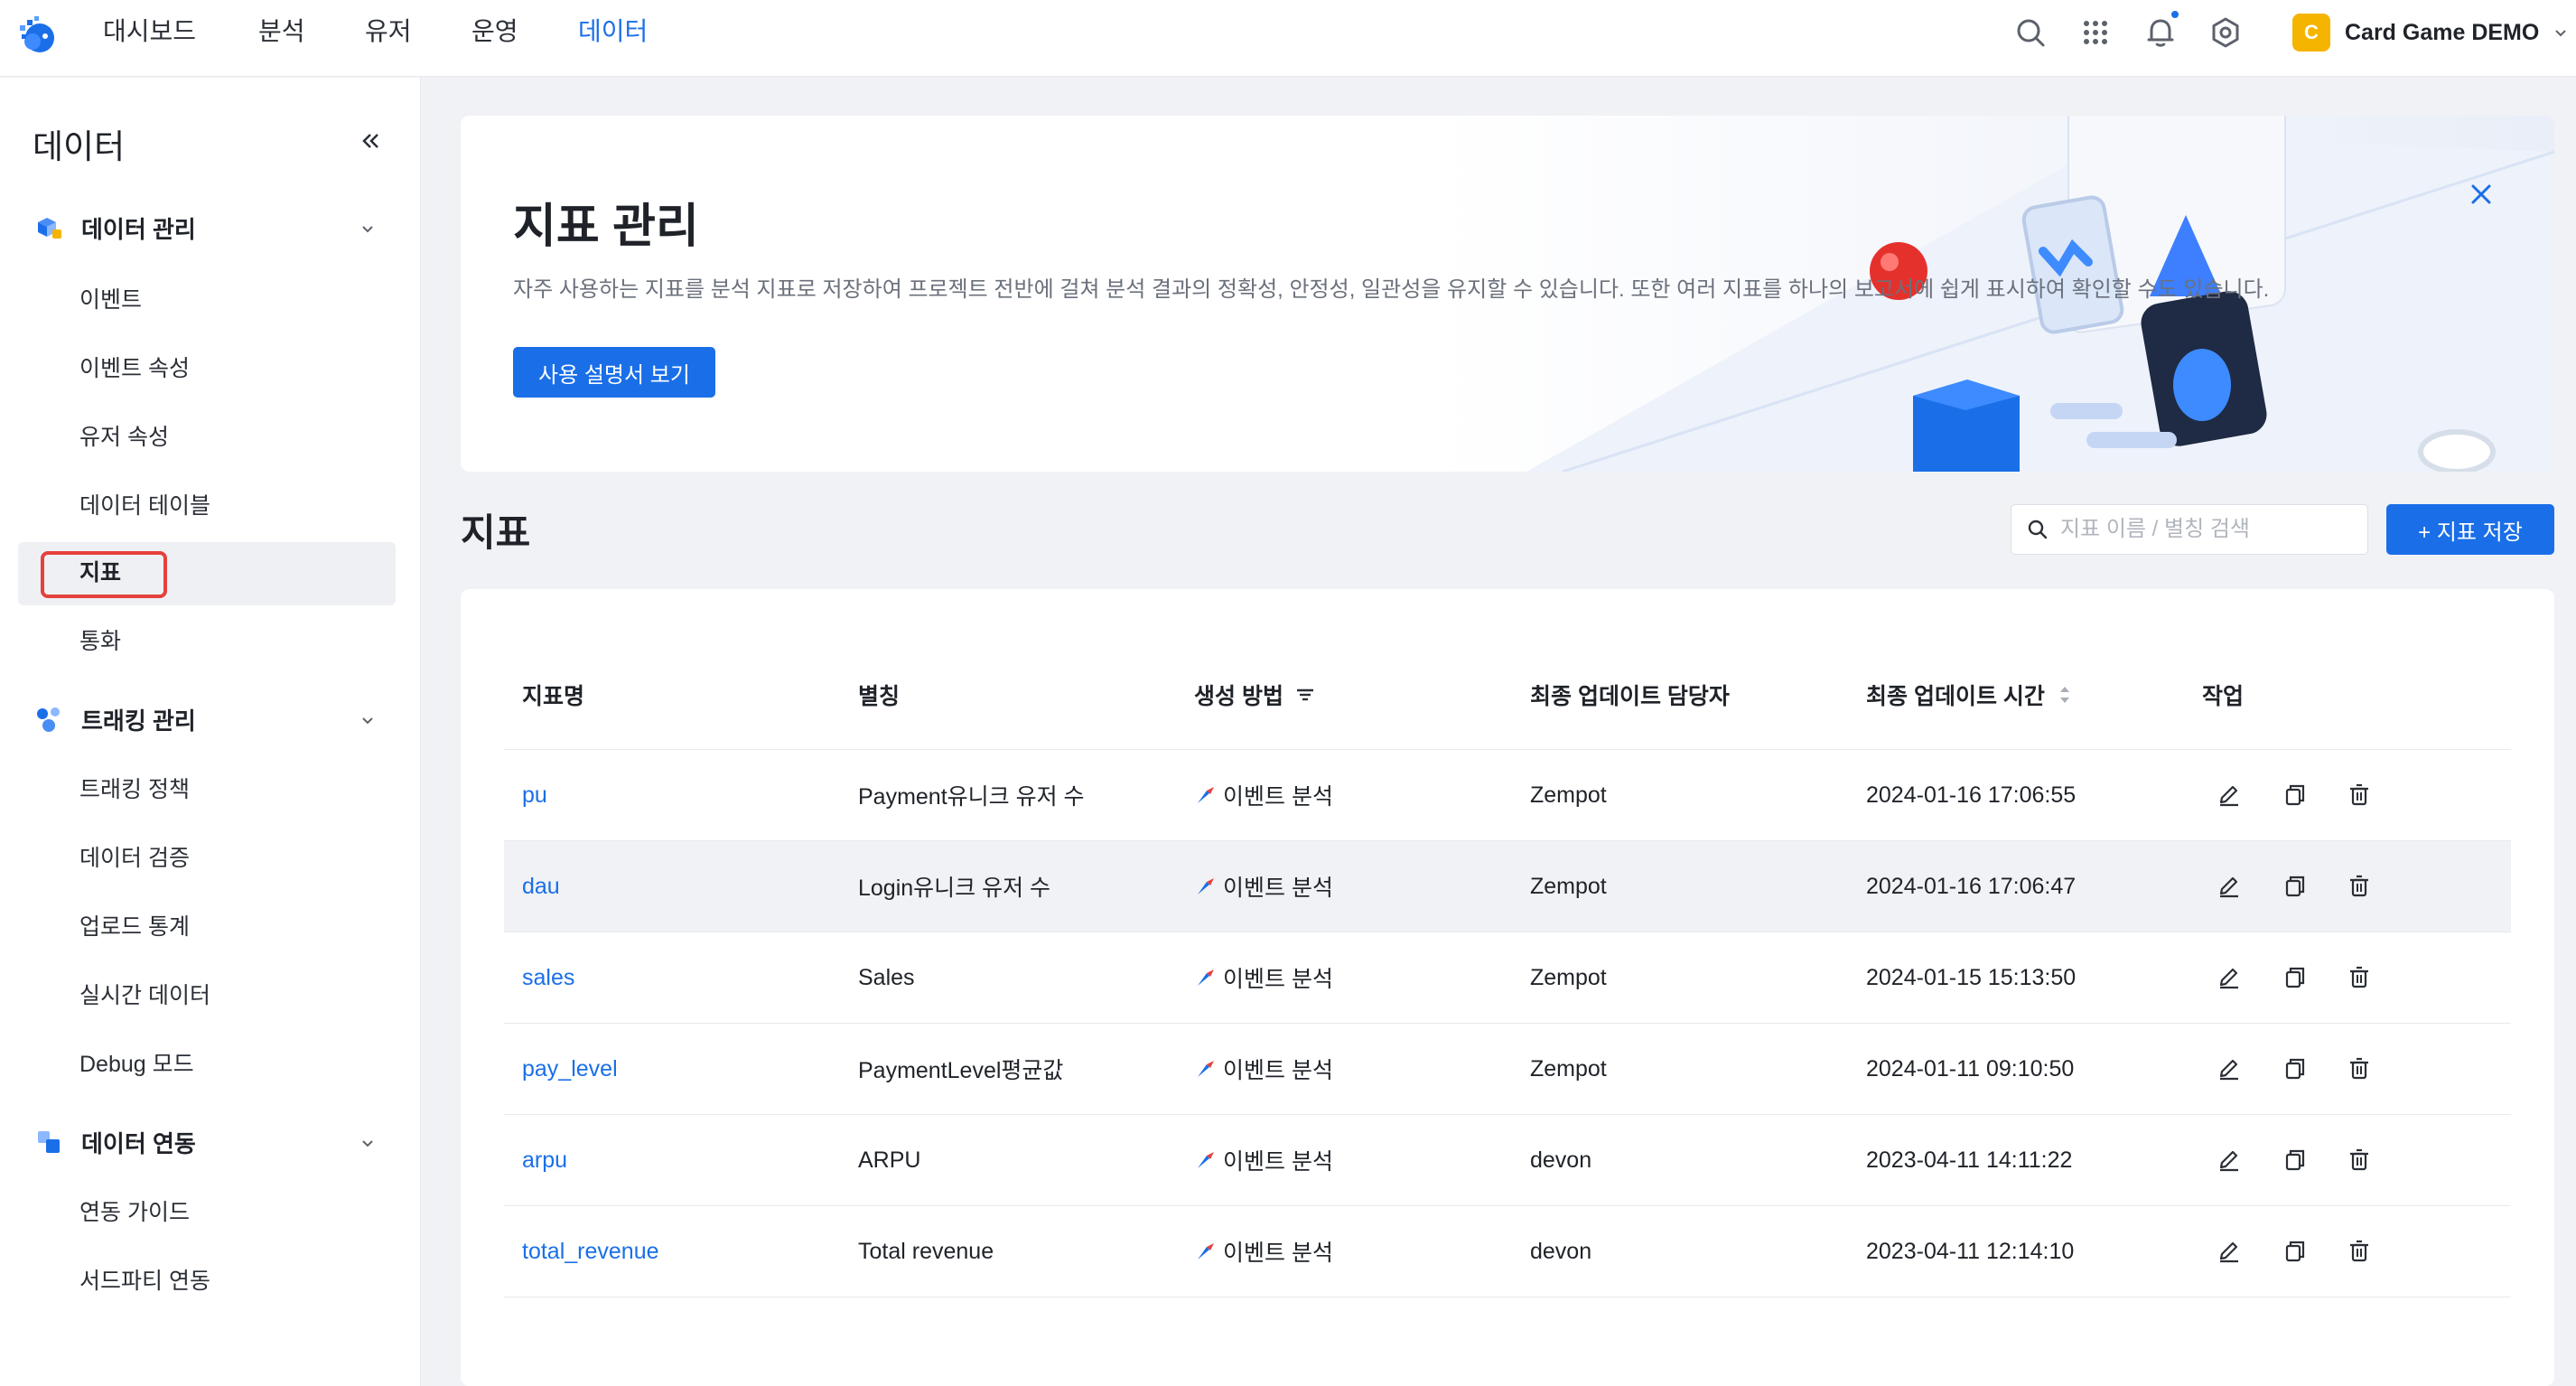 Image resolution: width=2576 pixels, height=1386 pixels. Describe the element at coordinates (494, 32) in the screenshot. I see `nav-operations: 운영` at that location.